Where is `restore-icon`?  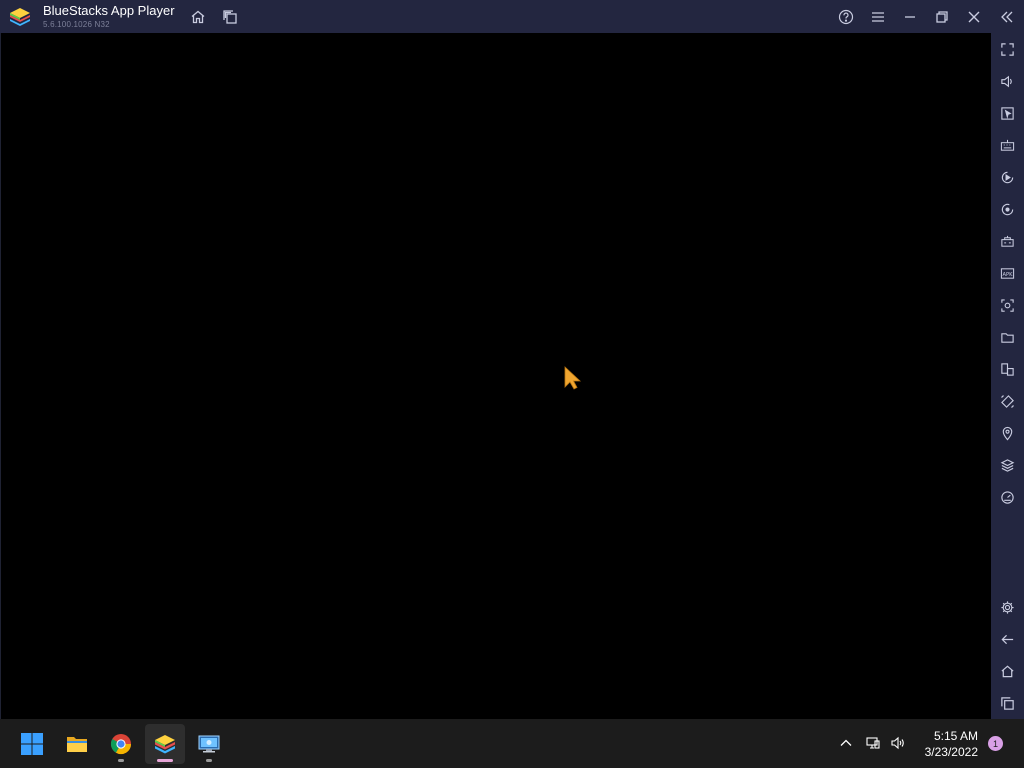
restore-icon is located at coordinates (942, 17).